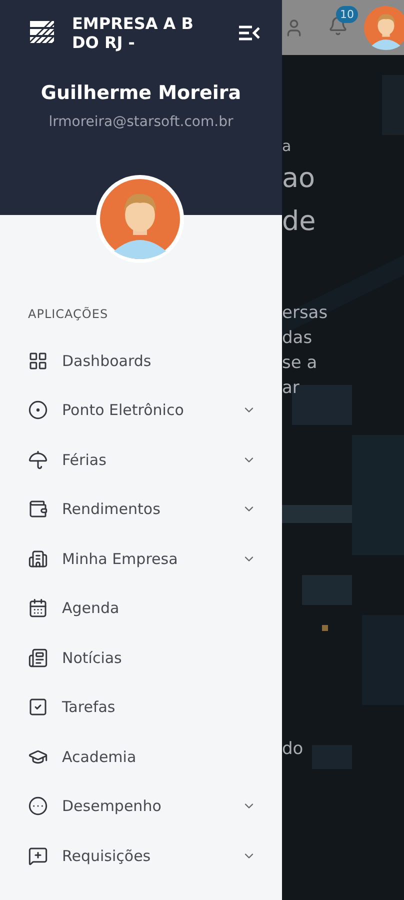 This screenshot has width=404, height=900. Describe the element at coordinates (291, 388) in the screenshot. I see `background-text: ar` at that location.